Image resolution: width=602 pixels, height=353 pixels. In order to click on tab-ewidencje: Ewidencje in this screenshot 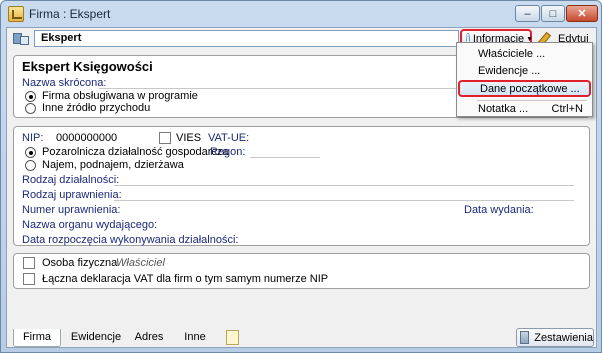, I will do `click(96, 338)`.